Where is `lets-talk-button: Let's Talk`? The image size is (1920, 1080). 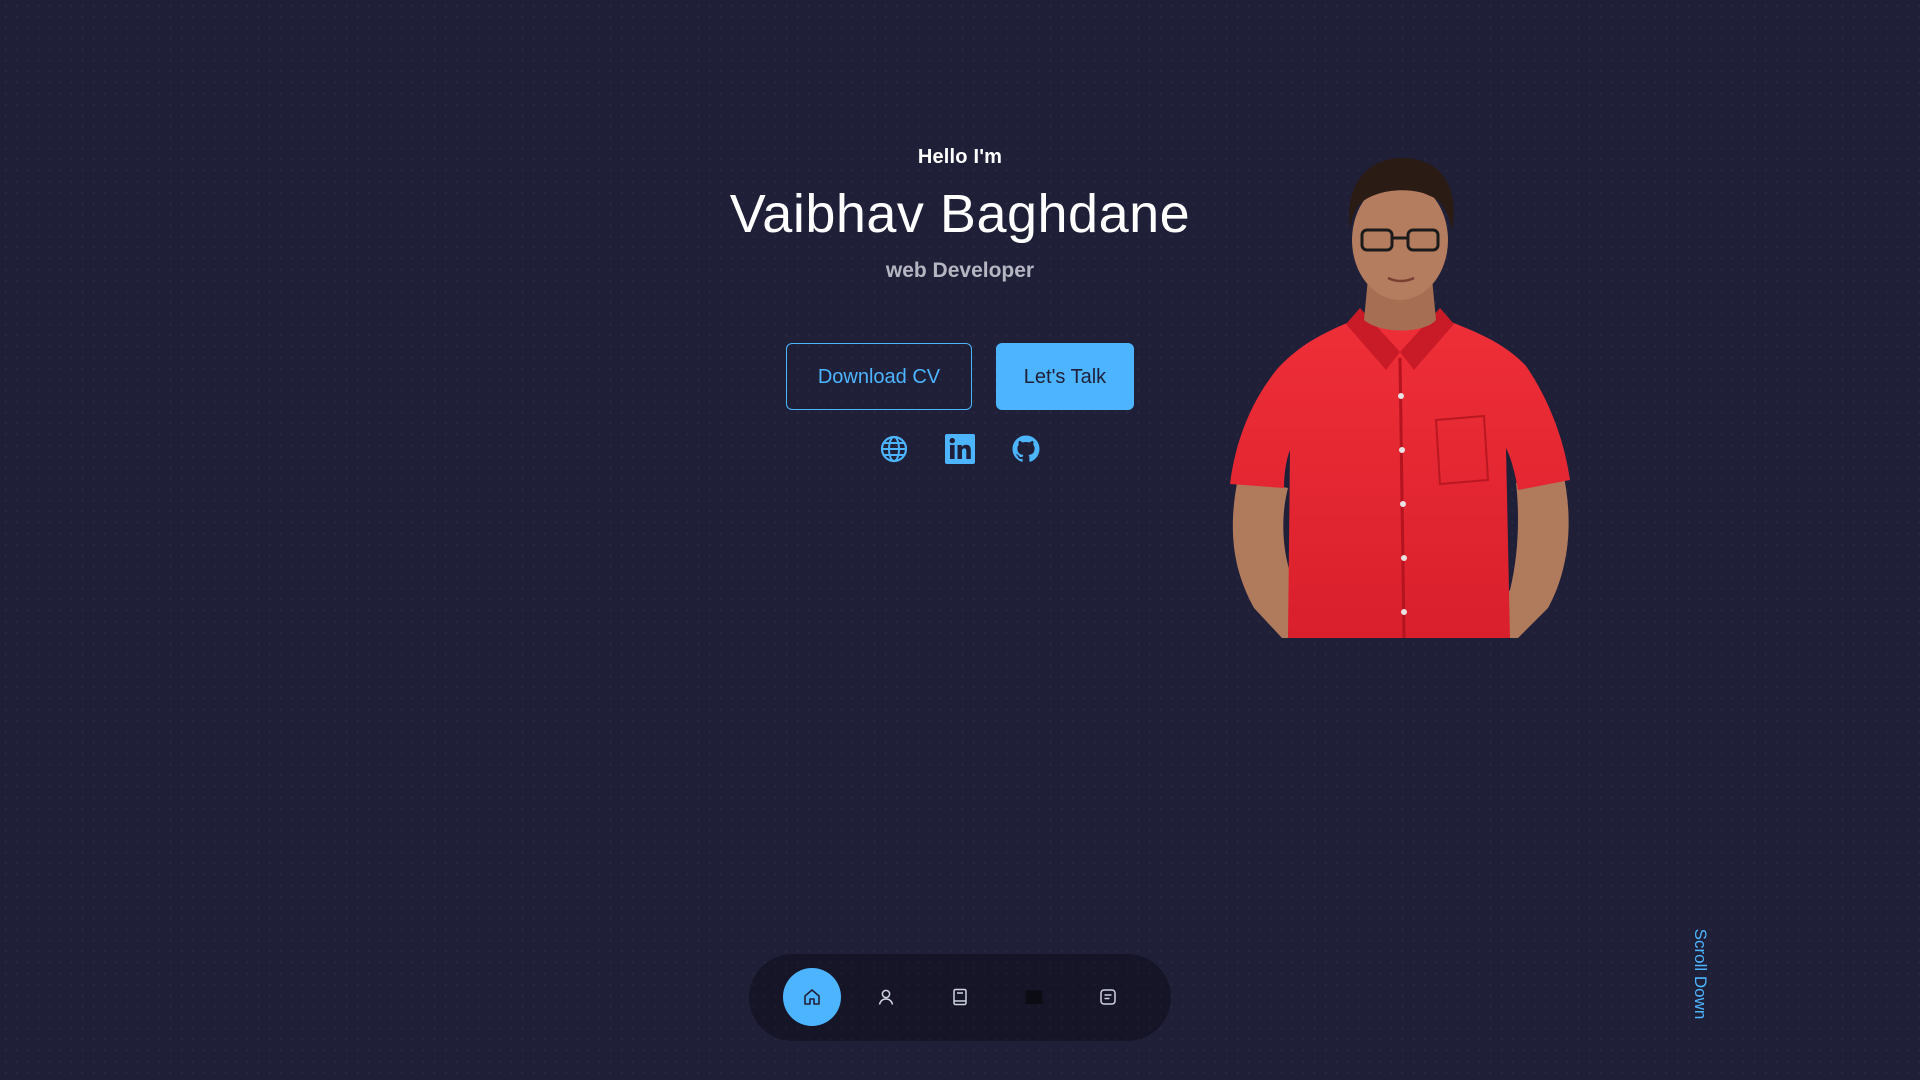 lets-talk-button: Let's Talk is located at coordinates (1065, 376).